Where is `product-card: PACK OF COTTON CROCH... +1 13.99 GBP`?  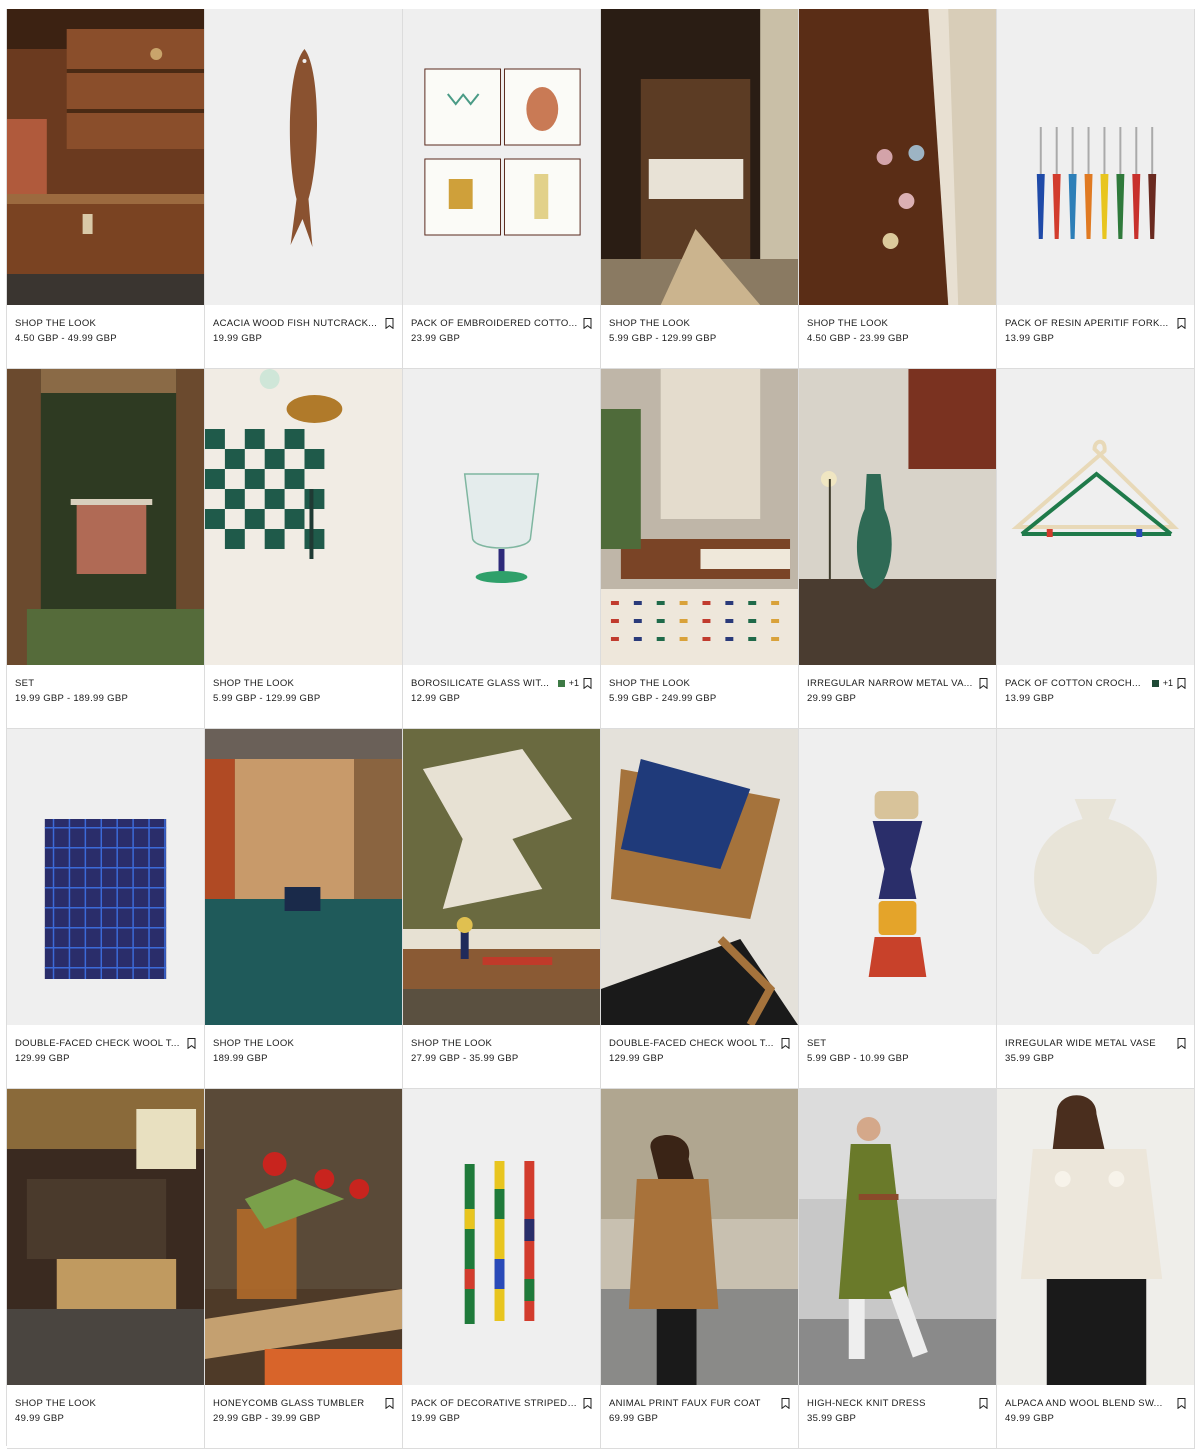
product-card: PACK OF COTTON CROCH... +1 13.99 GBP is located at coordinates (1096, 549).